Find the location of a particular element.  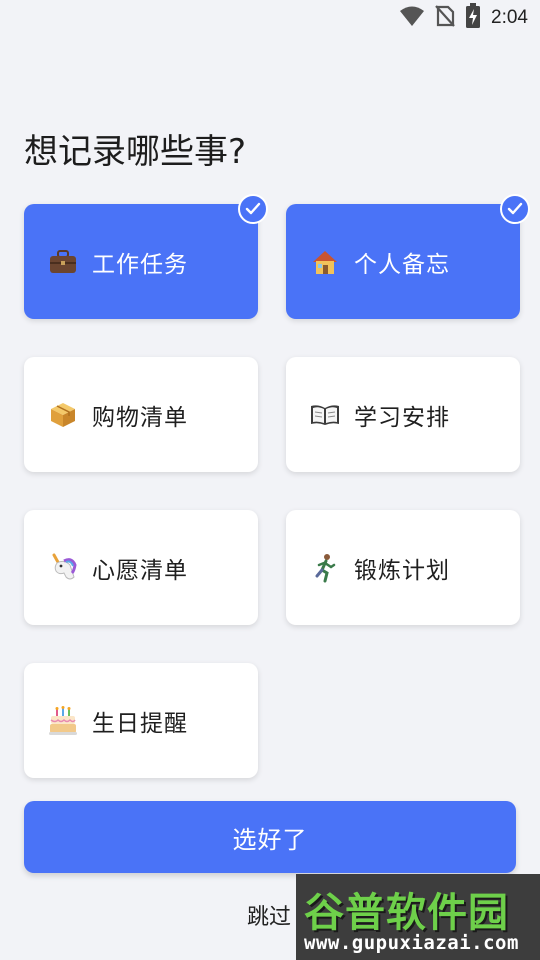

category-label: 购物清单 is located at coordinates (140, 417).